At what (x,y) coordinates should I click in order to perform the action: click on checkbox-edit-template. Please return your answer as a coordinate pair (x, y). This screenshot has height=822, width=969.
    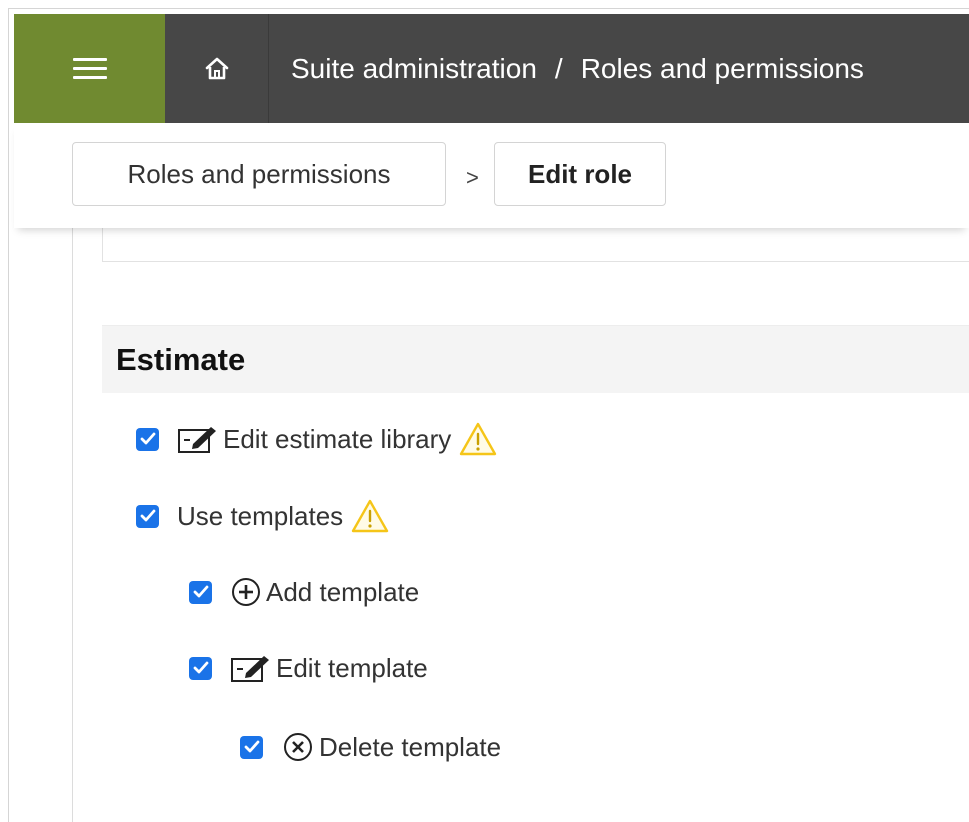
    Looking at the image, I should click on (200, 668).